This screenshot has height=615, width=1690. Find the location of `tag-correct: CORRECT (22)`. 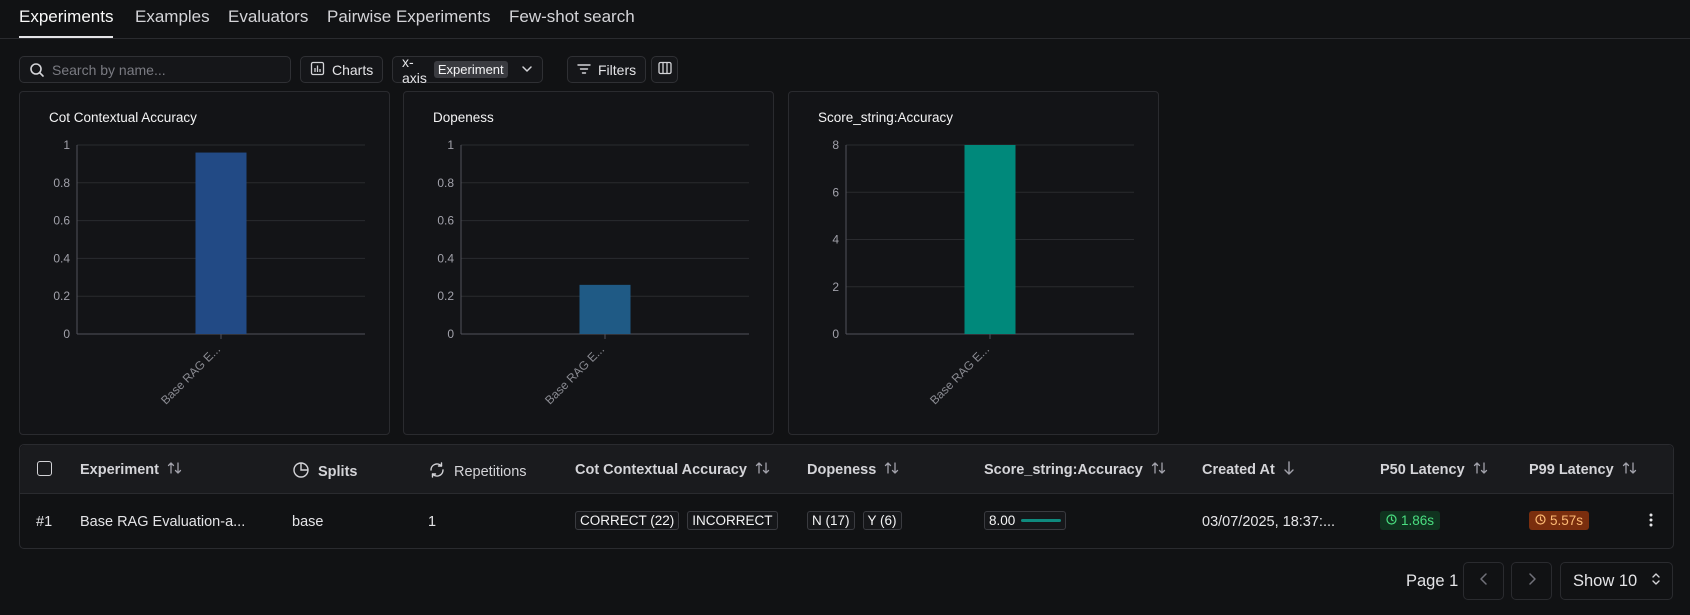

tag-correct: CORRECT (22) is located at coordinates (627, 520).